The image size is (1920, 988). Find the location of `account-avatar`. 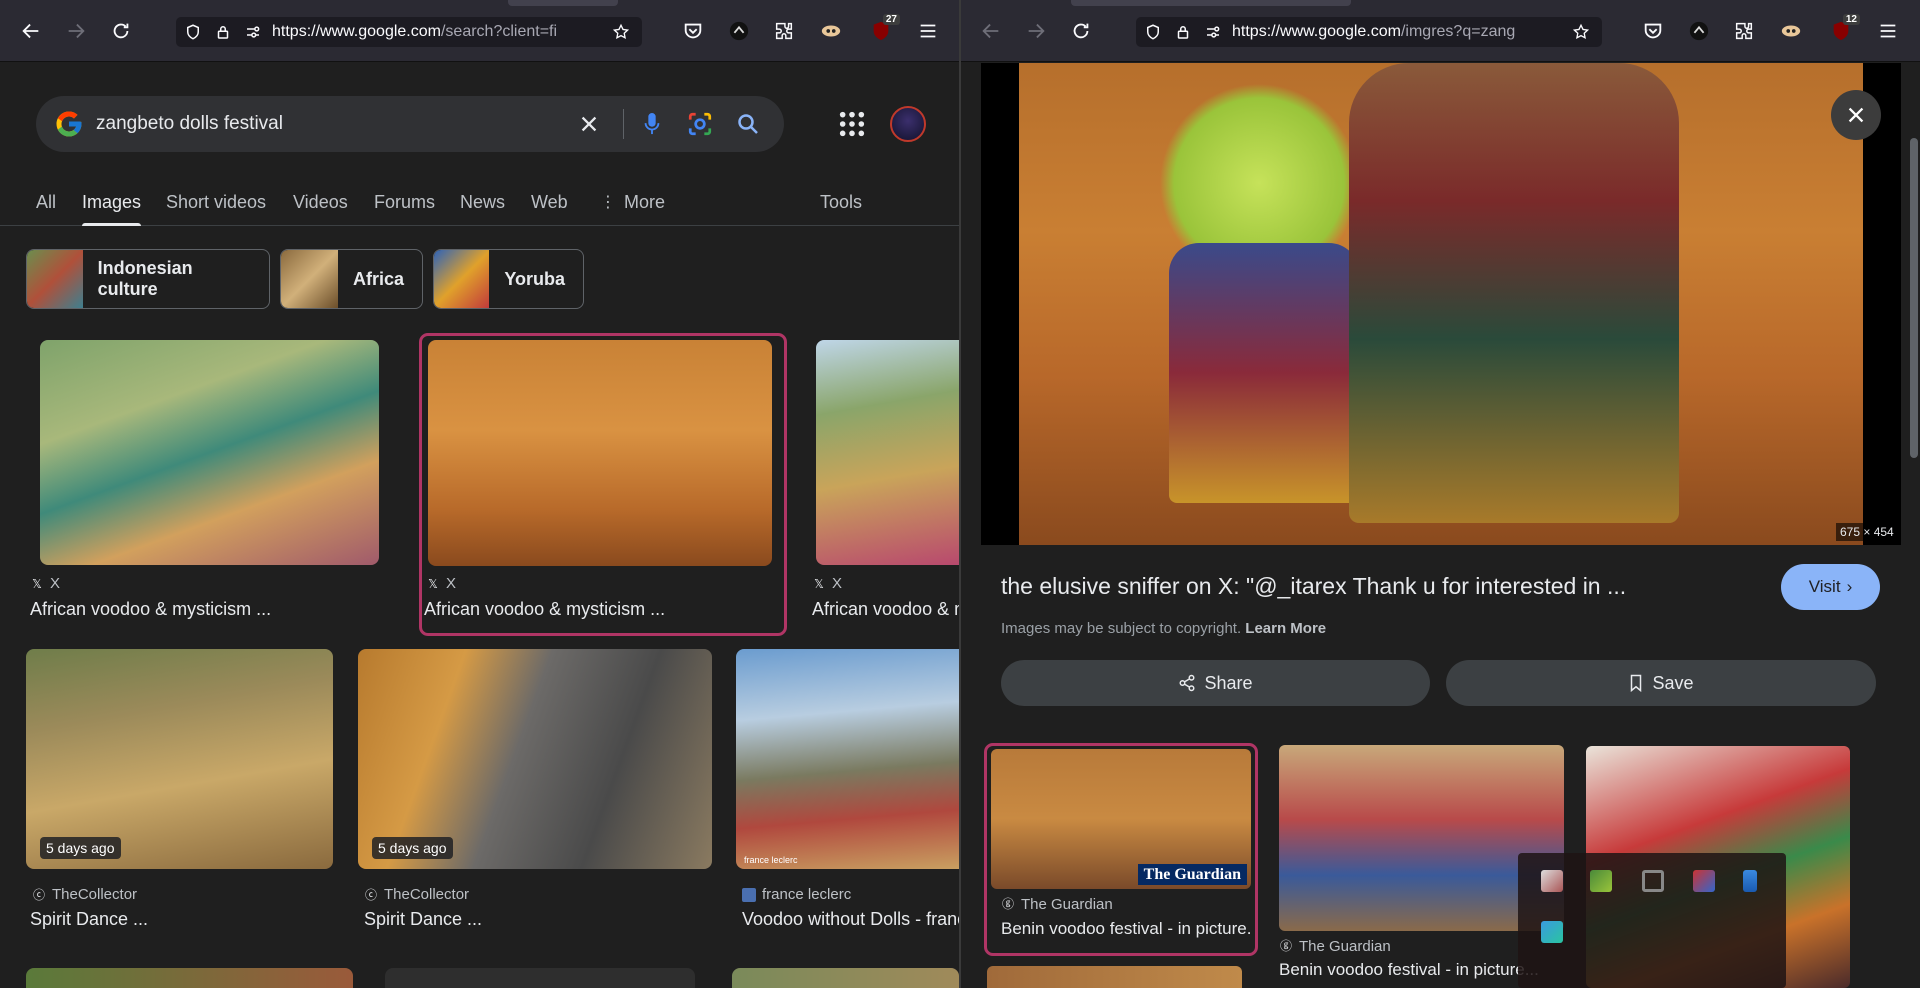

account-avatar is located at coordinates (908, 124).